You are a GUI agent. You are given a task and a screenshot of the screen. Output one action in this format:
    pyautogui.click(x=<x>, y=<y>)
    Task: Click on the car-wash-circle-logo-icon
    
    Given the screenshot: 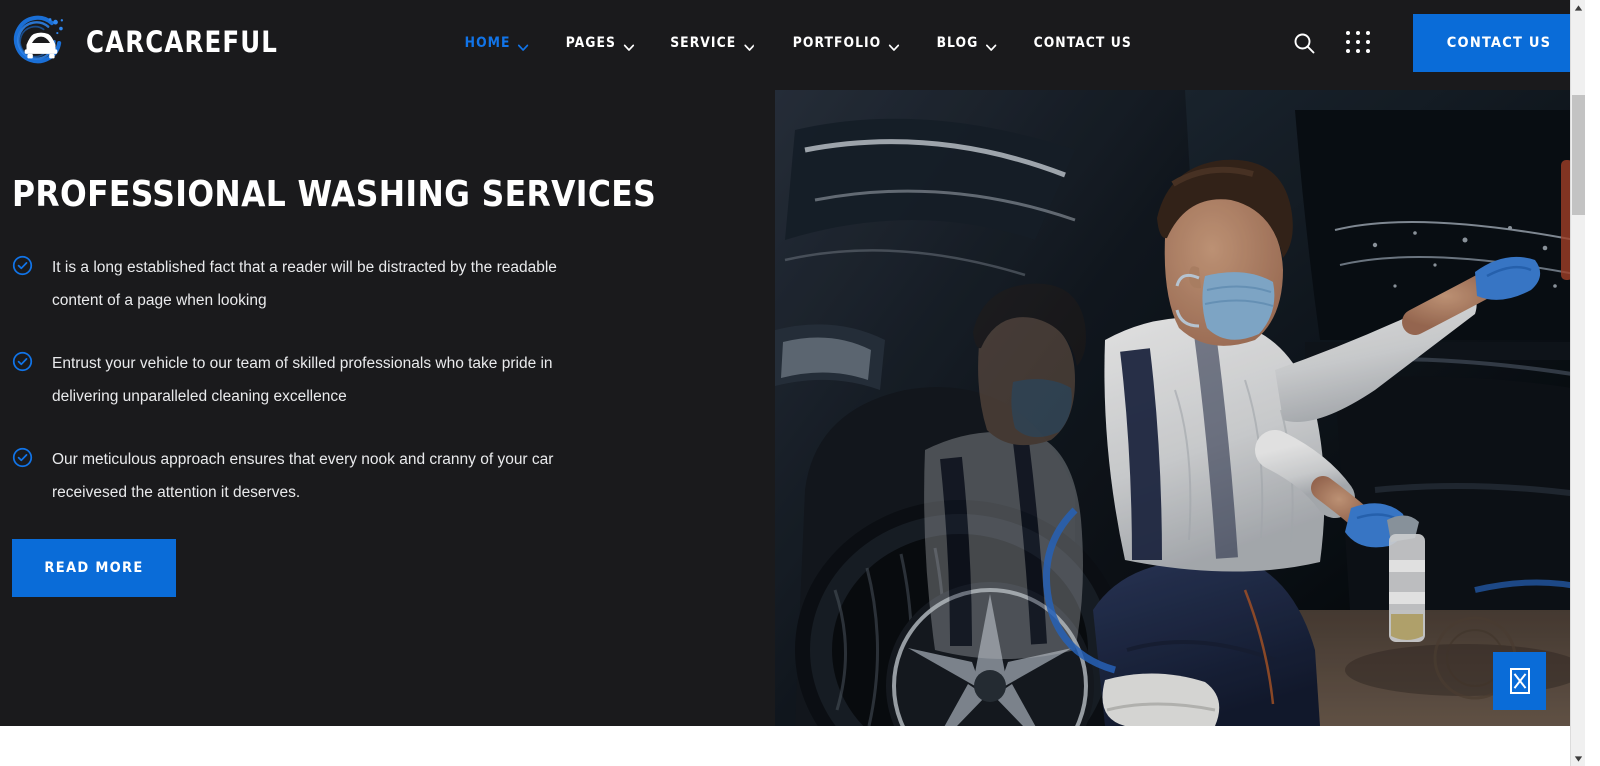 What is the action you would take?
    pyautogui.click(x=41, y=43)
    